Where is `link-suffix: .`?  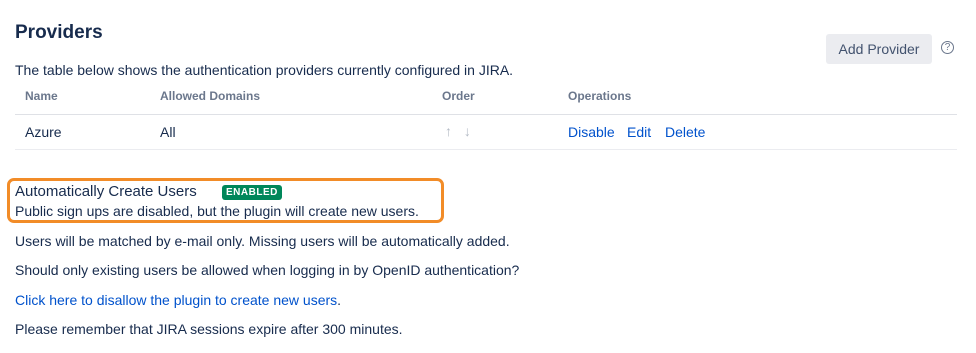 link-suffix: . is located at coordinates (339, 300).